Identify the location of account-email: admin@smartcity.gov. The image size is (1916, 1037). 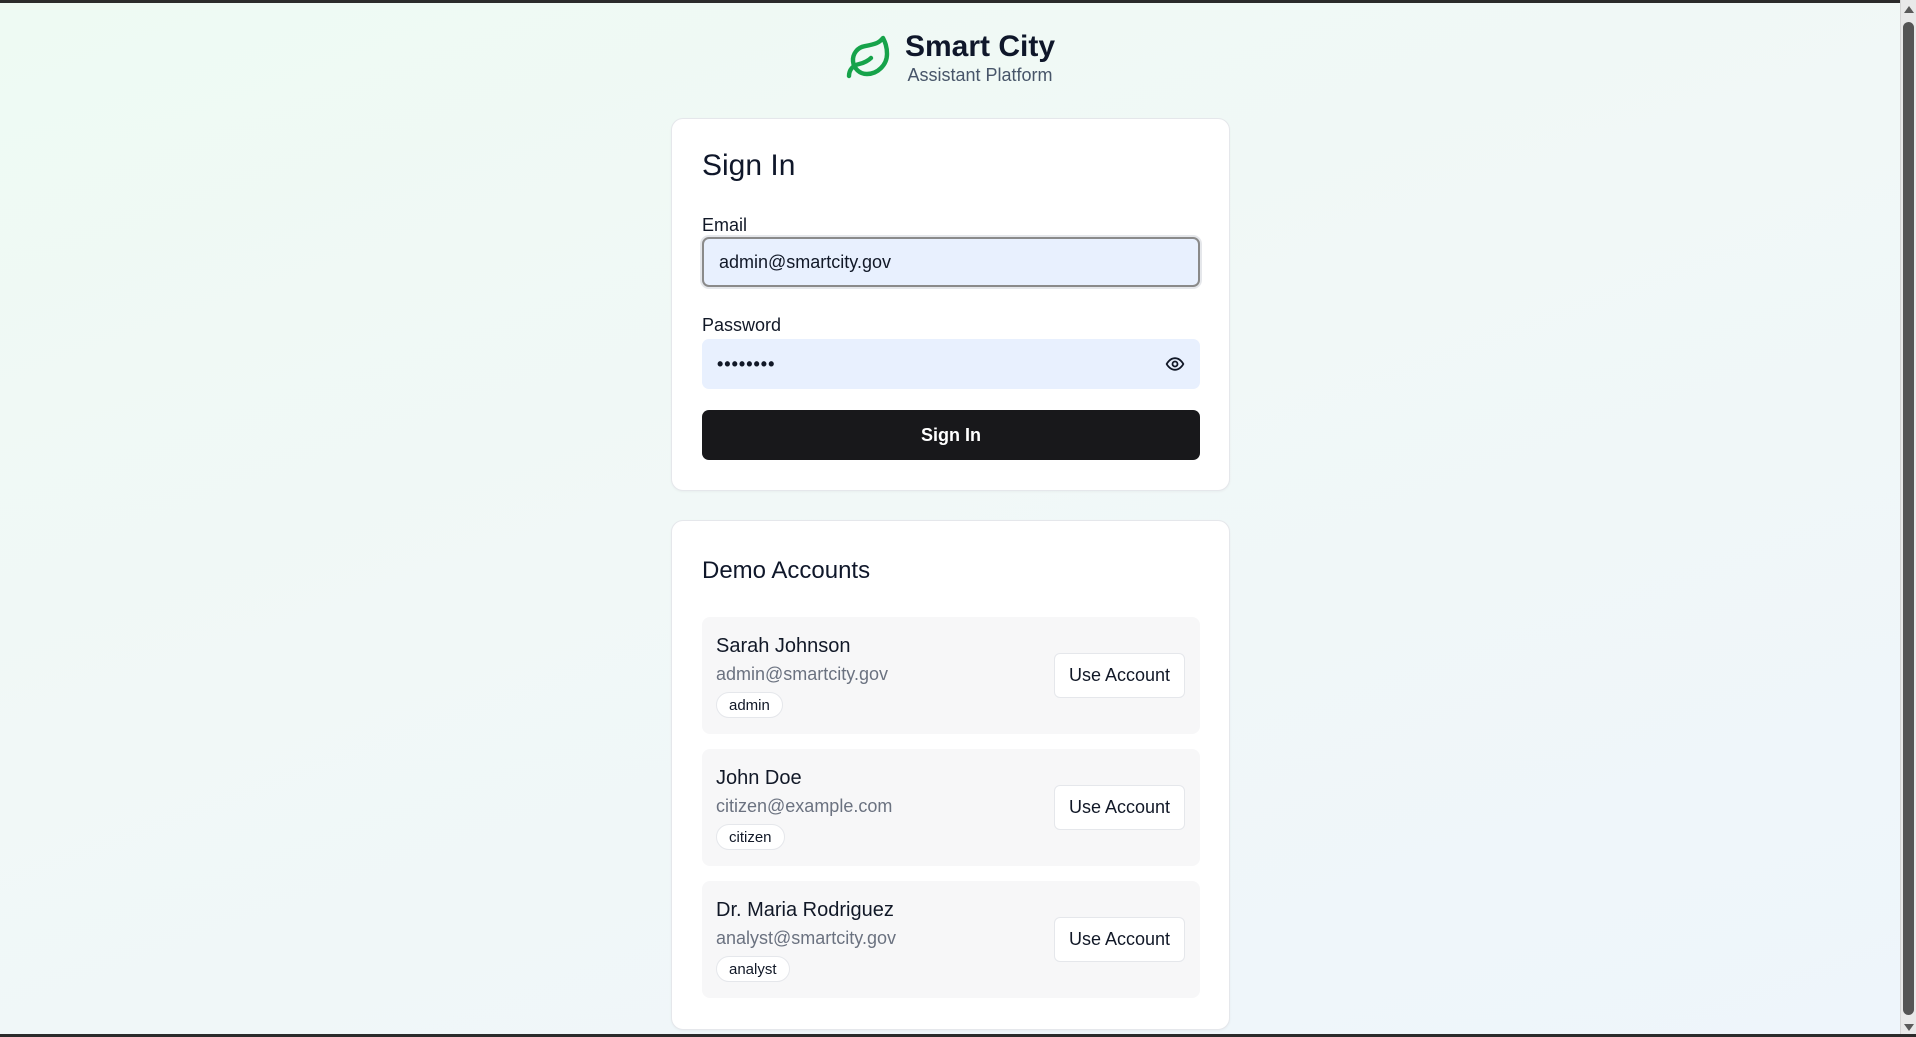
(802, 674).